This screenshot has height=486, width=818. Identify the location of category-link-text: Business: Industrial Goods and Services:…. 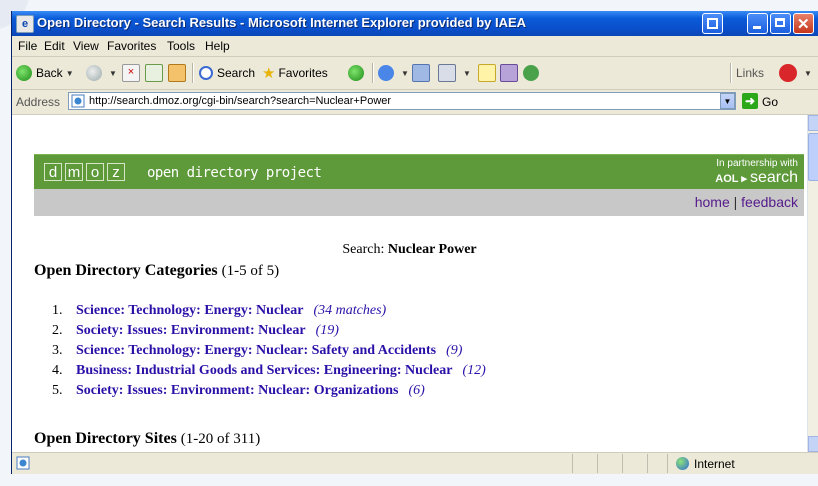
(264, 370).